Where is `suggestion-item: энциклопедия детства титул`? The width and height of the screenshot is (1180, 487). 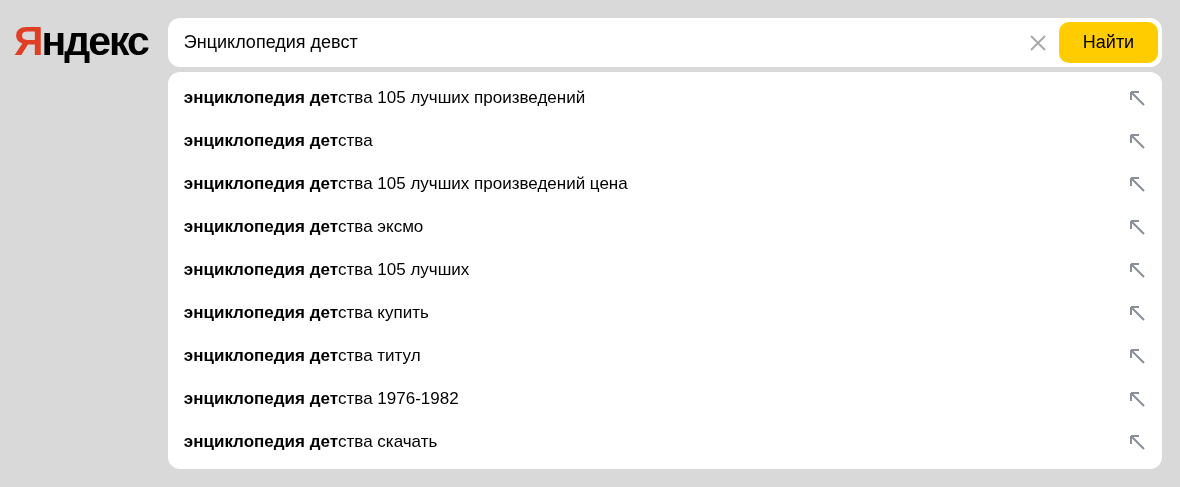 suggestion-item: энциклопедия детства титул is located at coordinates (302, 355).